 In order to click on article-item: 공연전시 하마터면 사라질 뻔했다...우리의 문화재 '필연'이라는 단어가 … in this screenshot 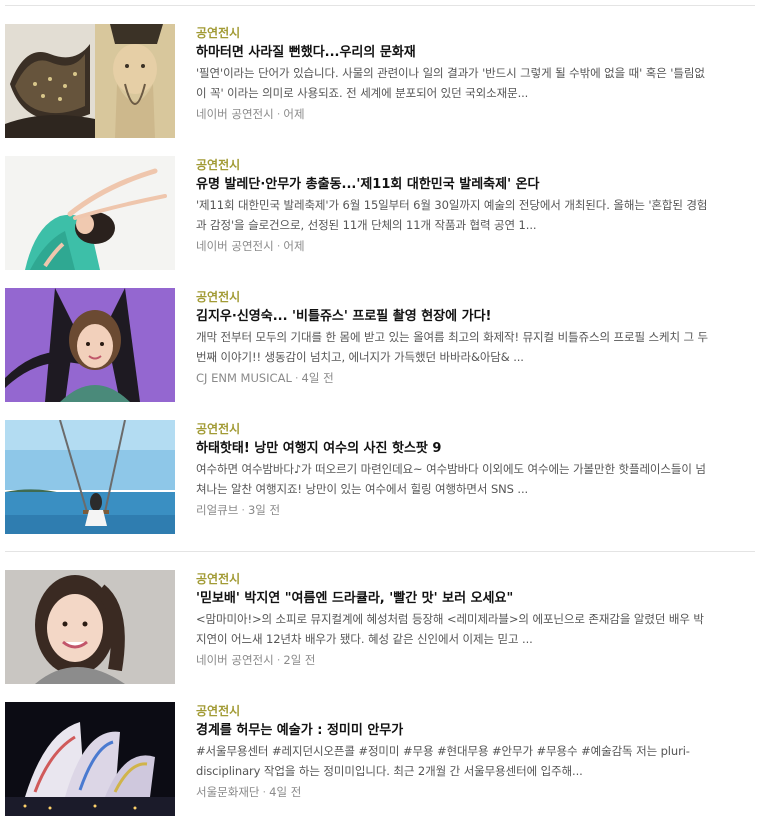, I will do `click(380, 81)`.